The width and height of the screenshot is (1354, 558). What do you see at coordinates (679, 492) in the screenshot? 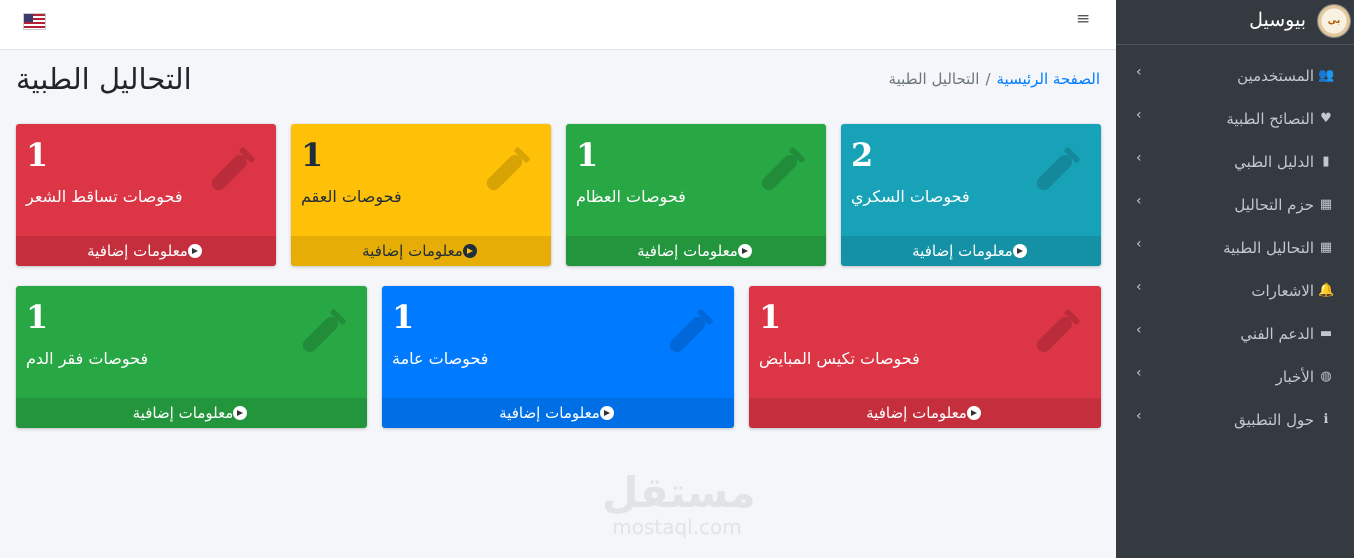
I see `watermark-arabic: مستقل` at bounding box center [679, 492].